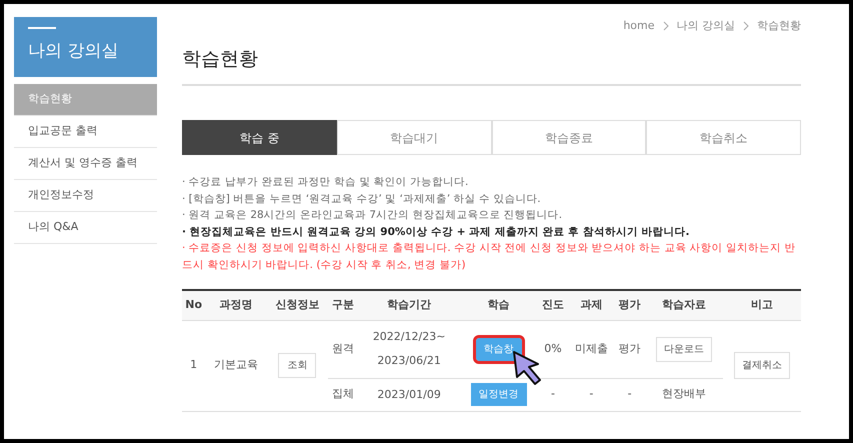 The image size is (853, 443). Describe the element at coordinates (409, 349) in the screenshot. I see `table-cell-text: 2022/12/23~ 2023/06/21` at that location.